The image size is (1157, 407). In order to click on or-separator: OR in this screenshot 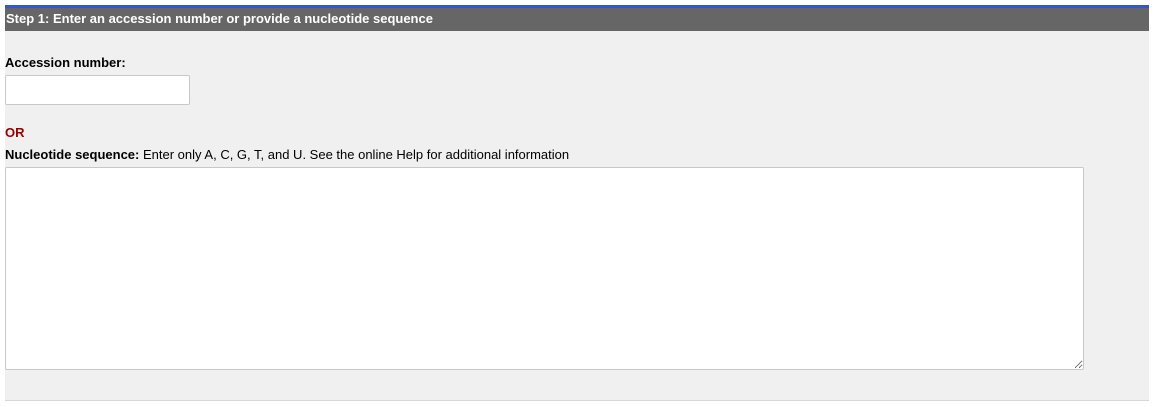, I will do `click(15, 132)`.